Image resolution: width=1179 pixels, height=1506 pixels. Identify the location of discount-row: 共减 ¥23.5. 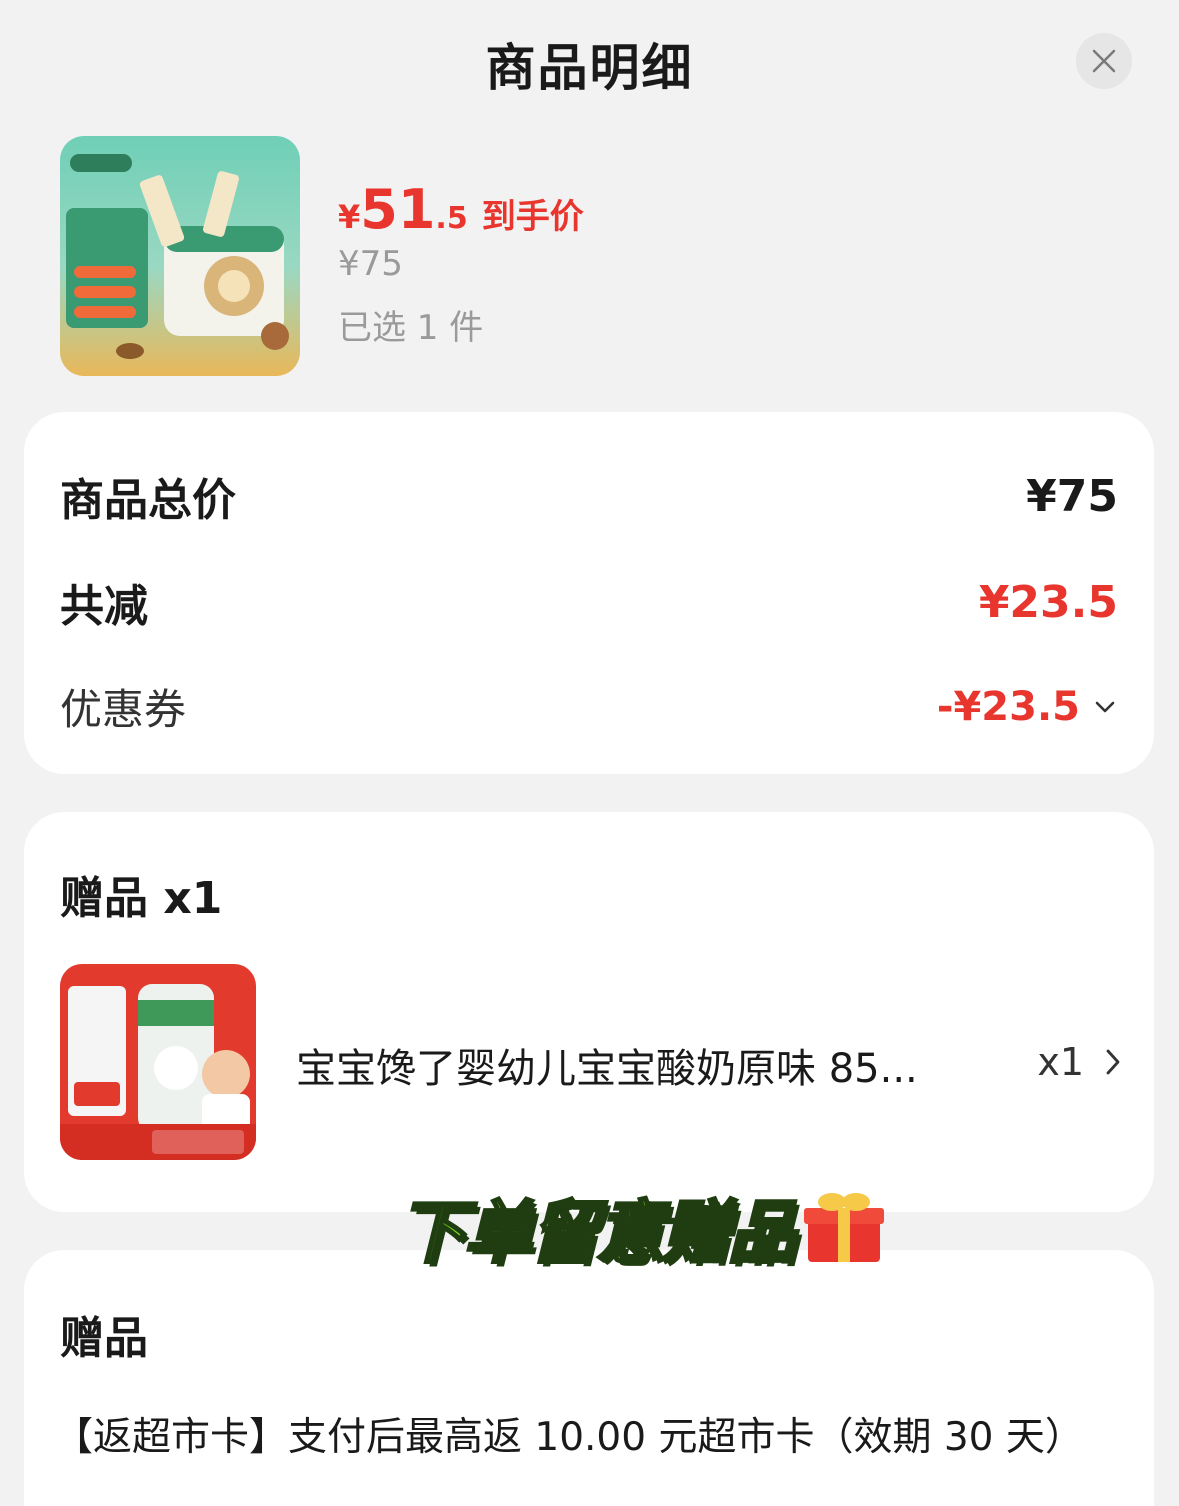
(589, 602).